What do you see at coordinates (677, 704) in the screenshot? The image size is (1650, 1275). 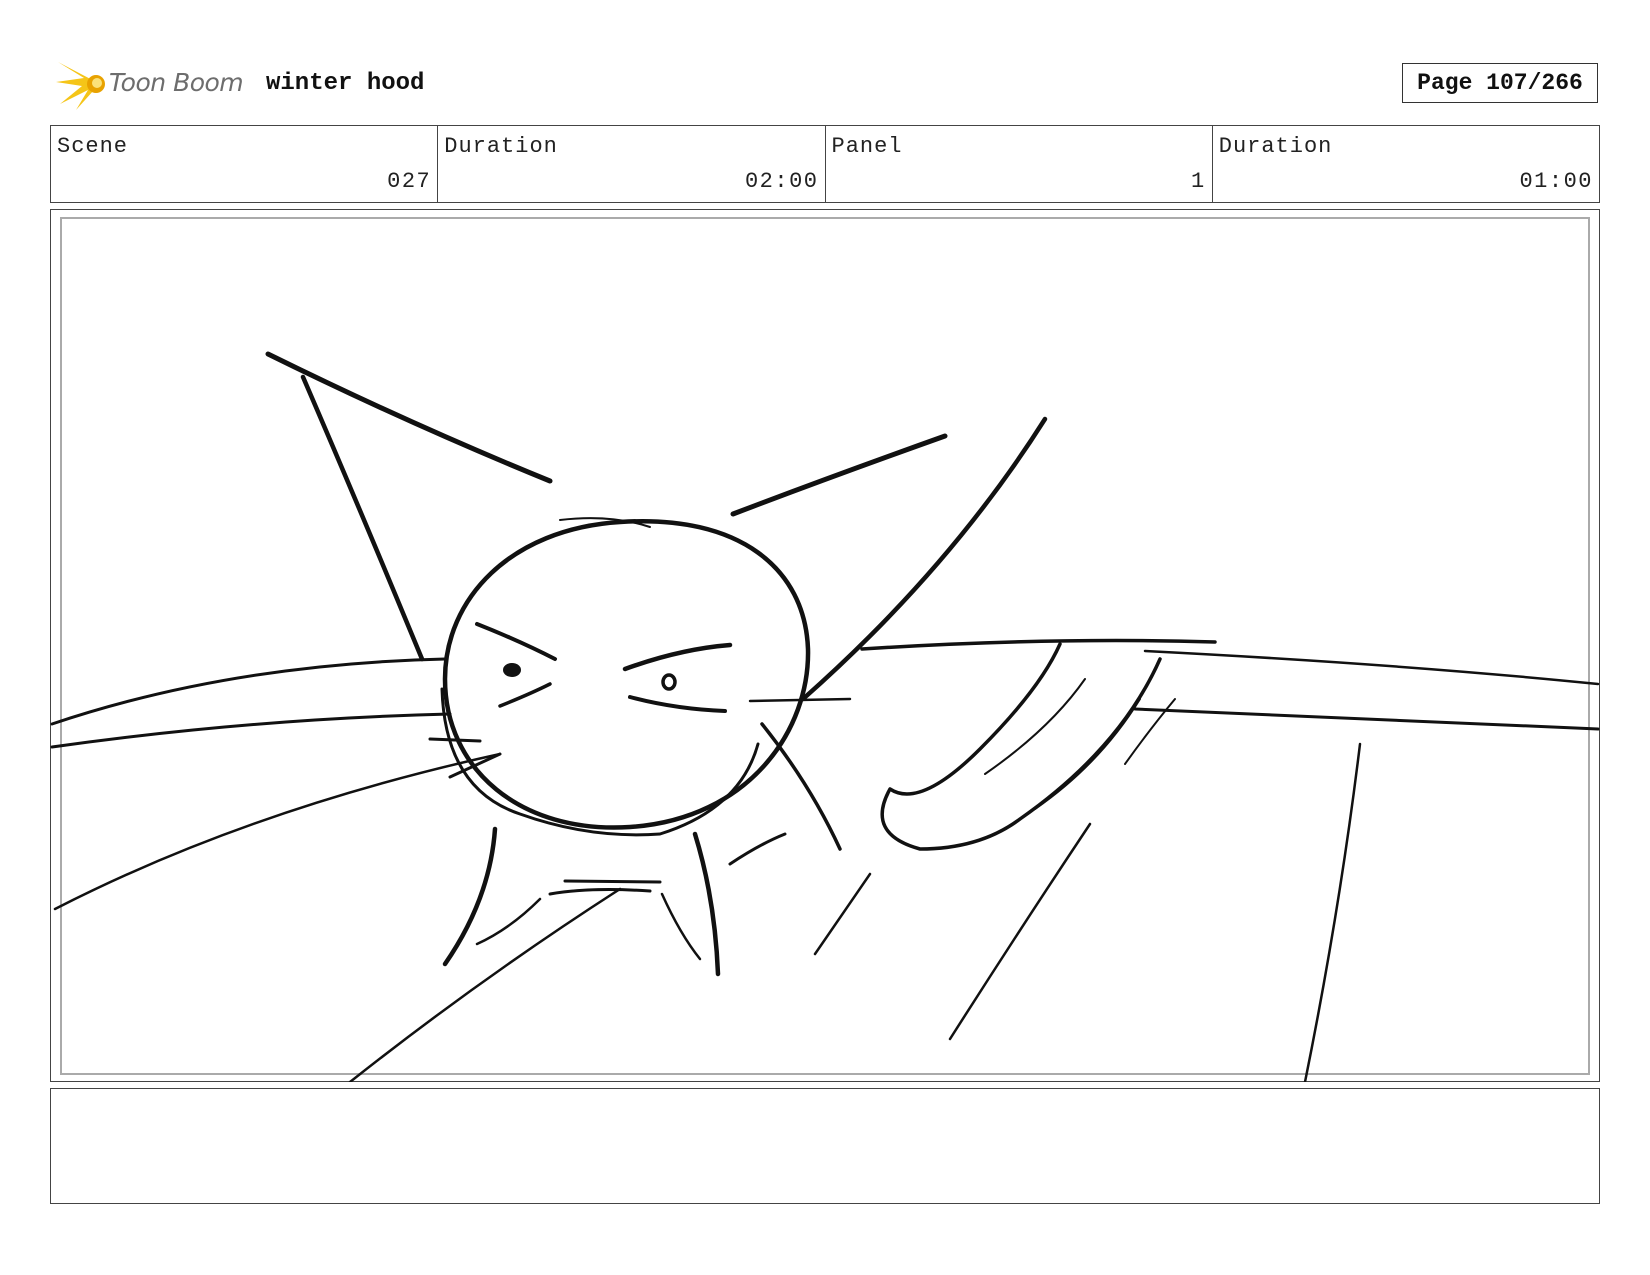 I see `right-eye-lid` at bounding box center [677, 704].